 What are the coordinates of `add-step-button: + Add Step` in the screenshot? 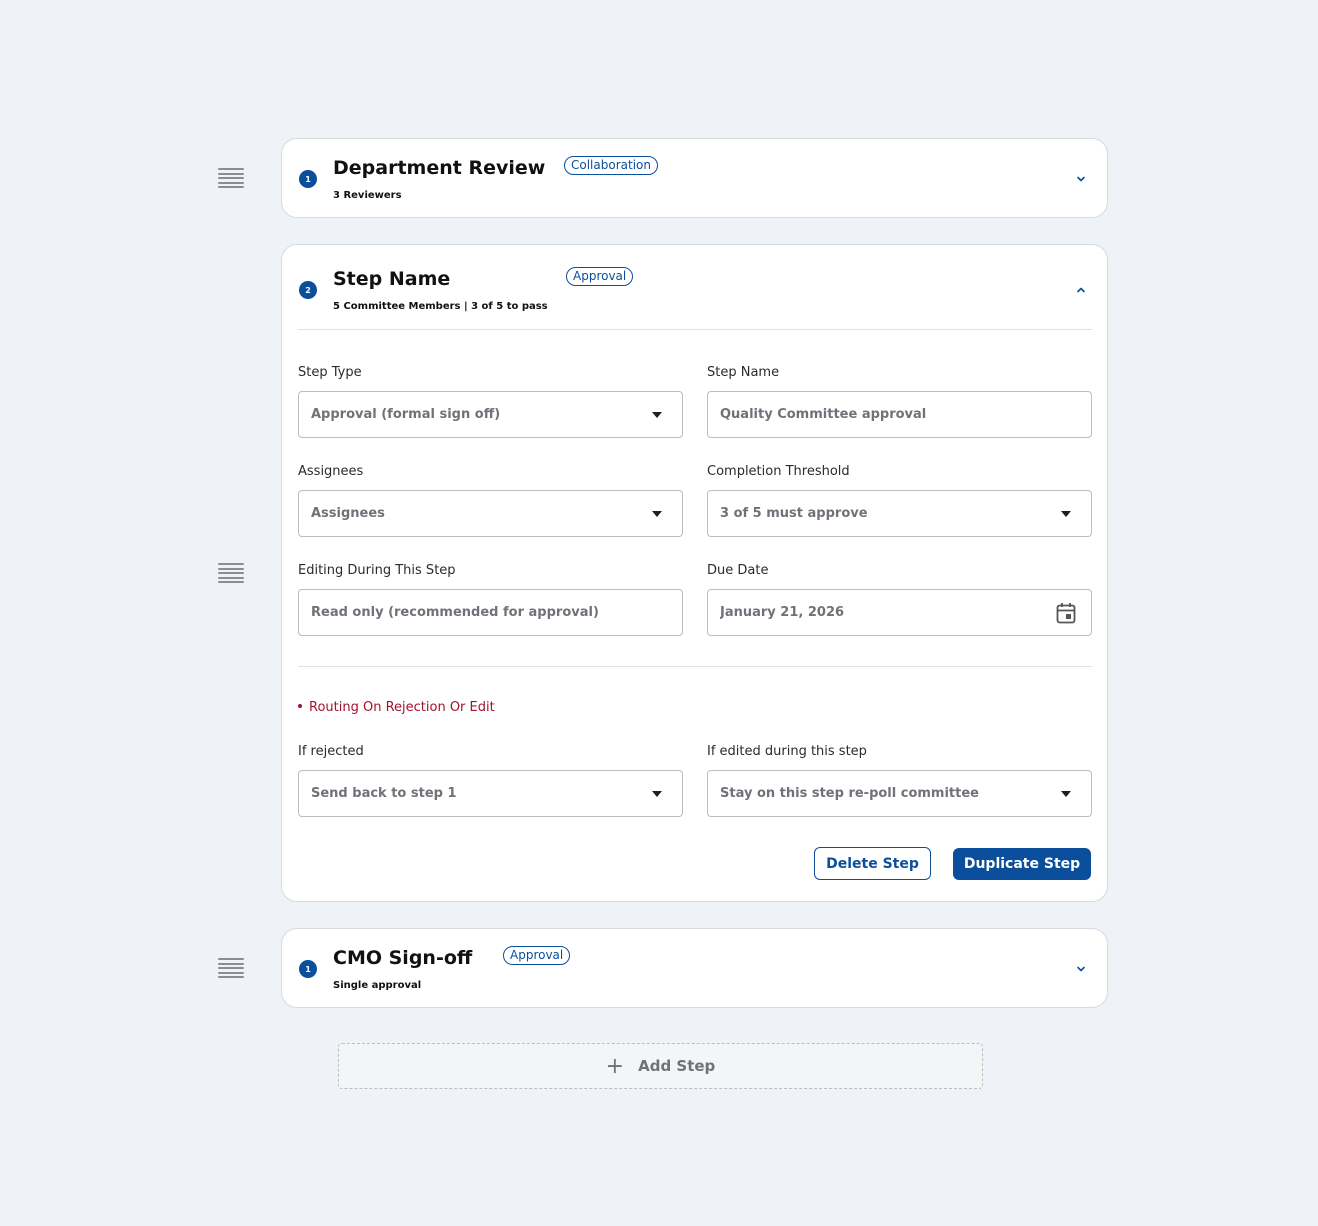 It's located at (660, 1066).